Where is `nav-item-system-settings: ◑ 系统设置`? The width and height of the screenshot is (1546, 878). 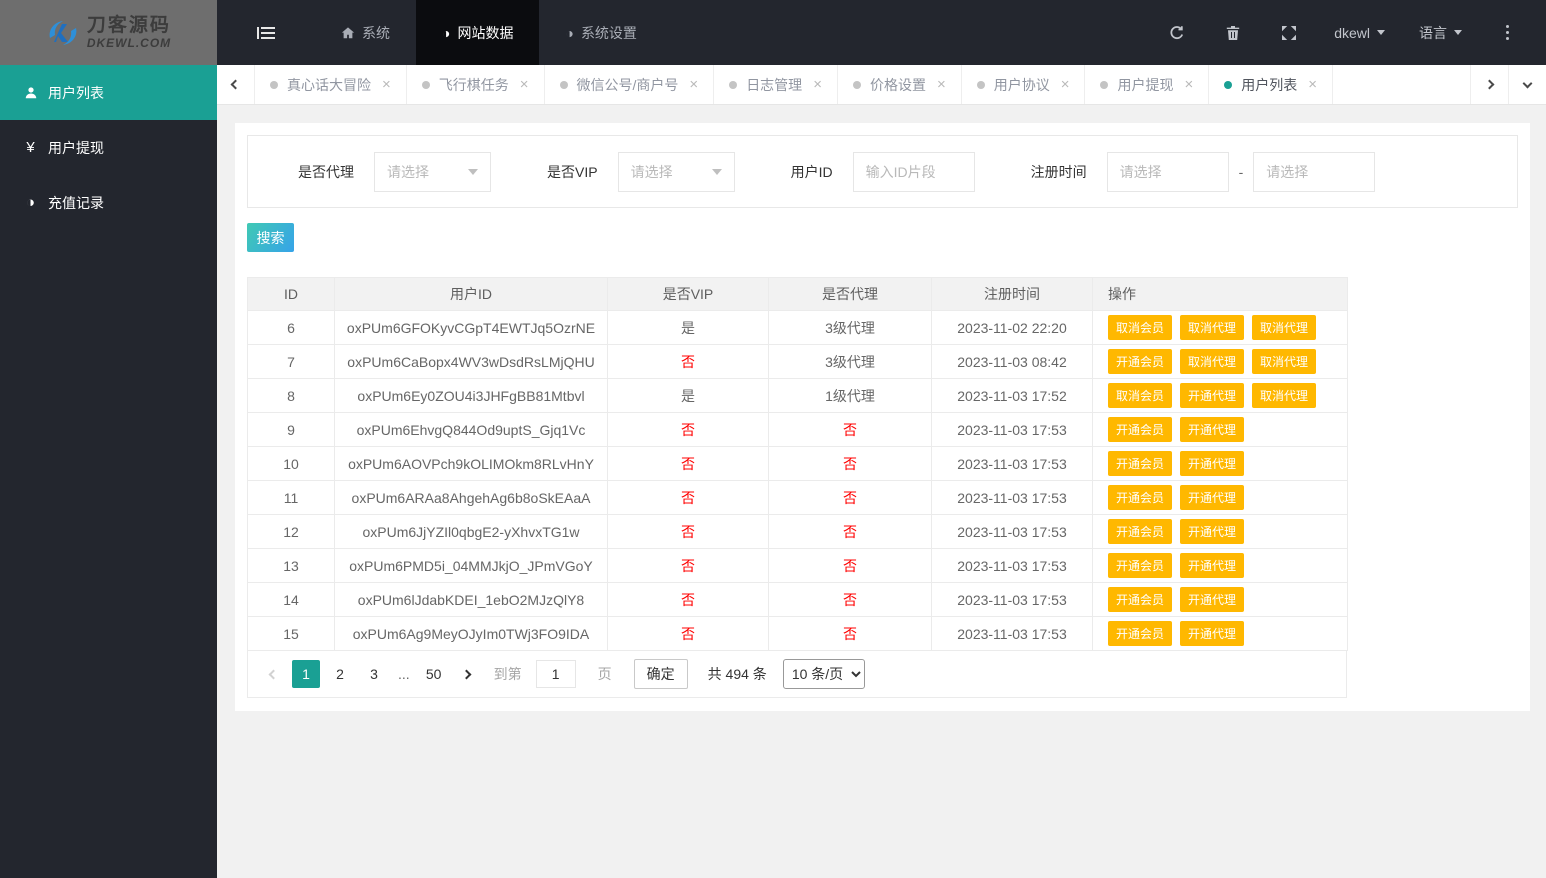 nav-item-system-settings: ◑ 系统设置 is located at coordinates (600, 32).